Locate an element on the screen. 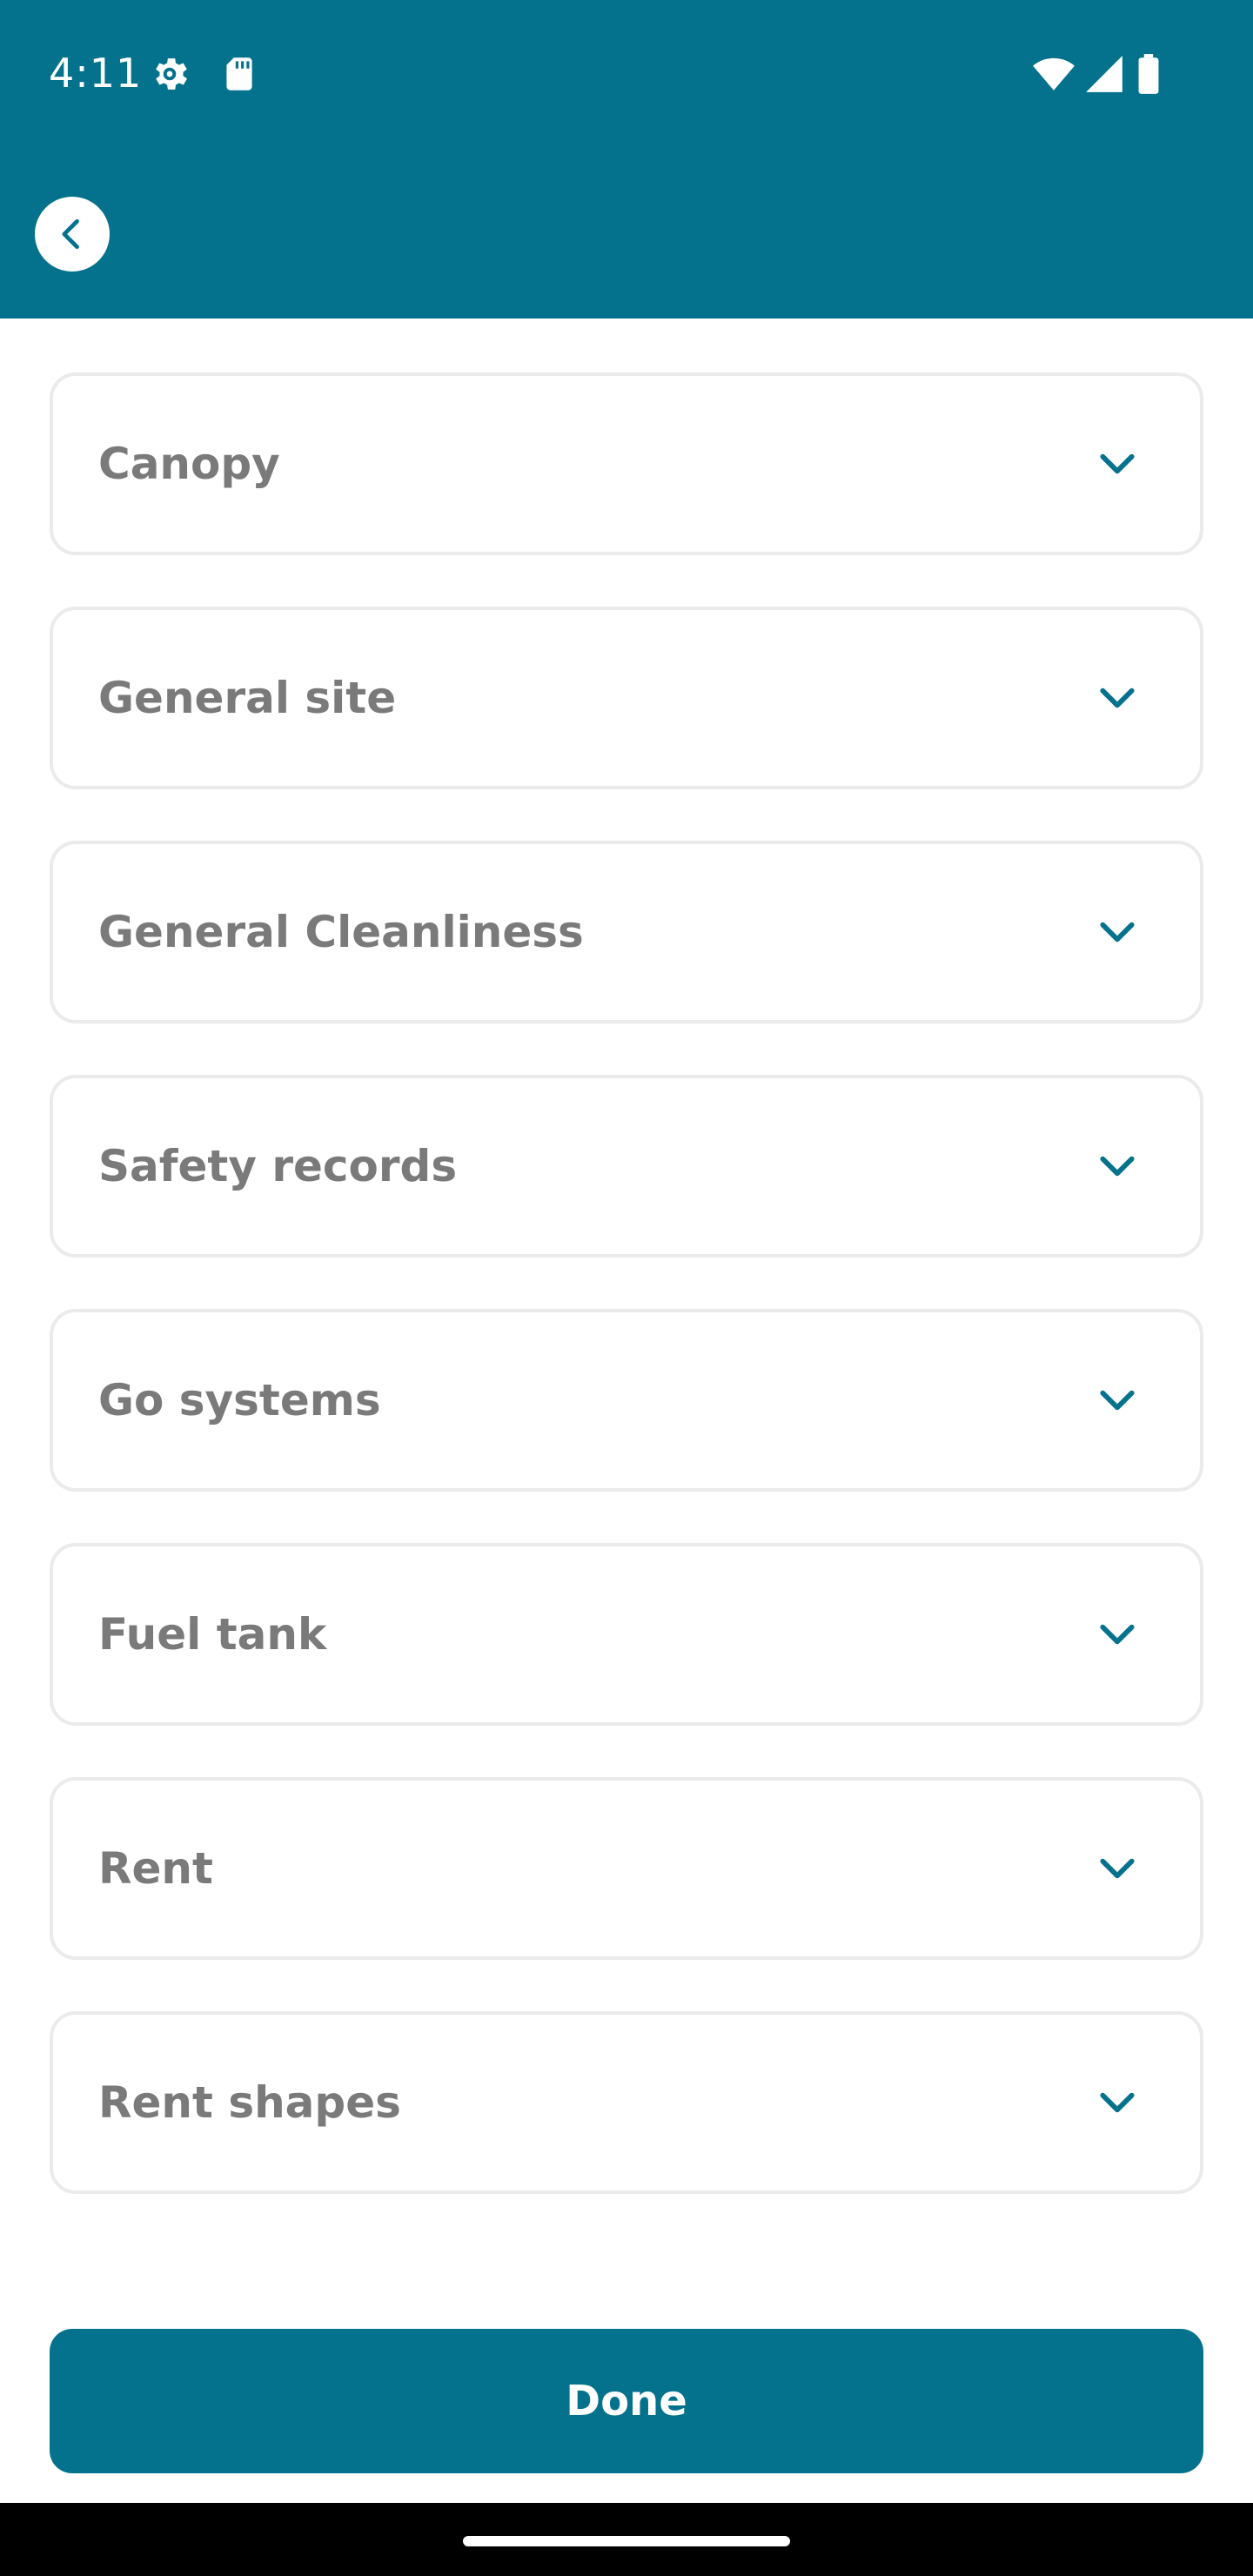 Image resolution: width=1253 pixels, height=2576 pixels. home-indicator is located at coordinates (626, 2541).